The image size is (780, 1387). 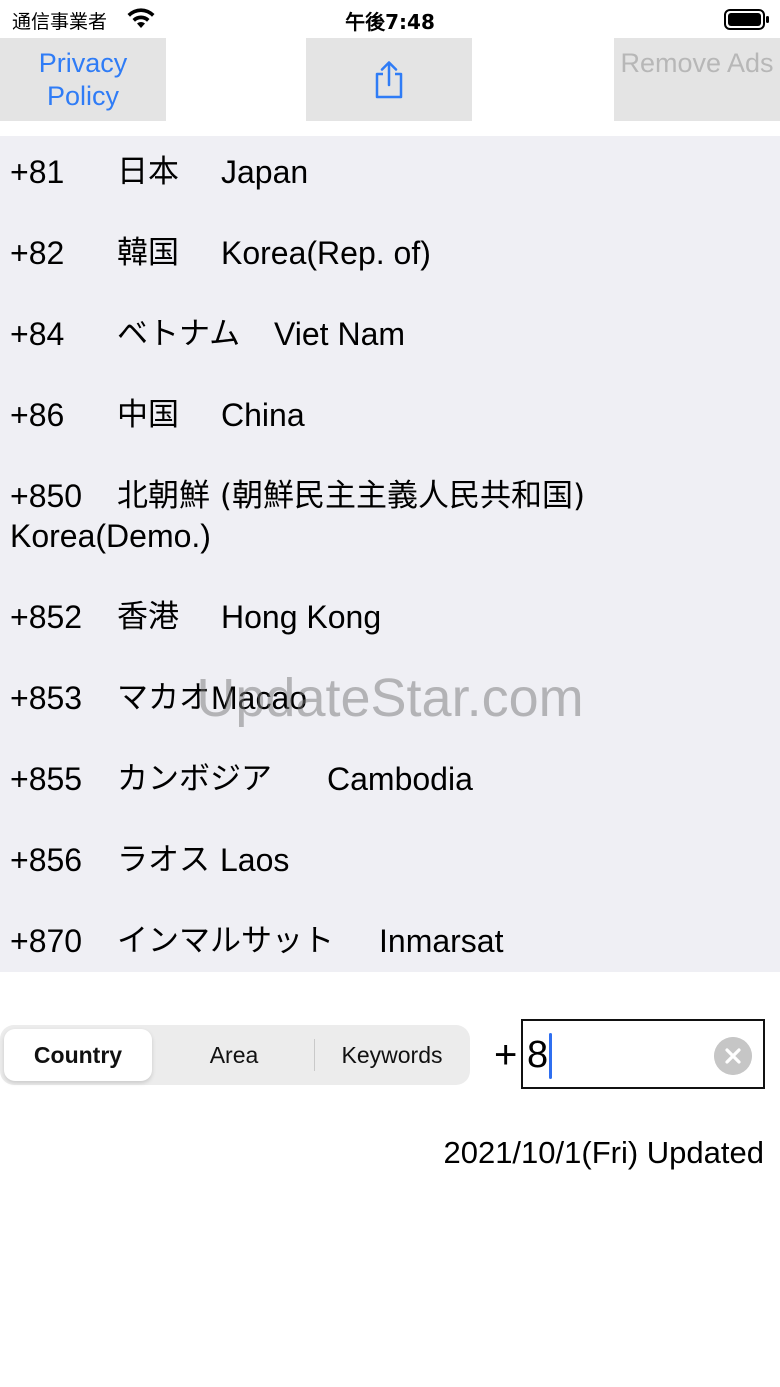 I want to click on share-icon, so click(x=389, y=80).